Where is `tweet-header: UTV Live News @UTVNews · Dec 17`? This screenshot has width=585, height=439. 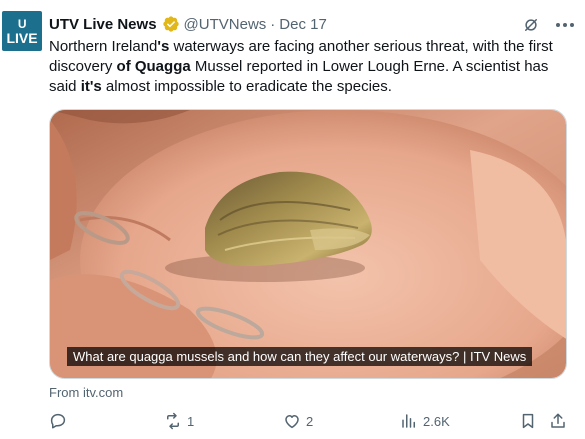 tweet-header: UTV Live News @UTVNews · Dec 17 is located at coordinates (310, 24).